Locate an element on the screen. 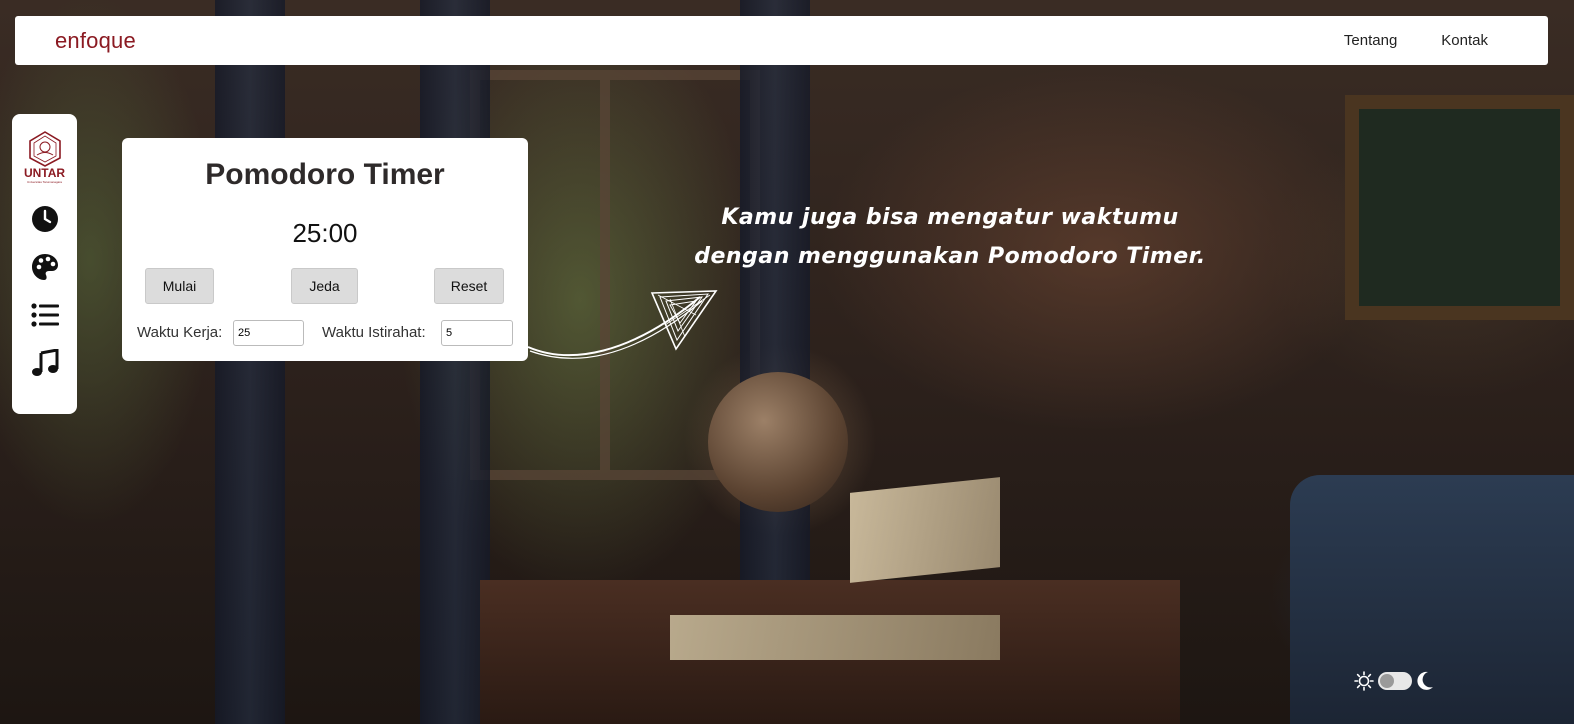 This screenshot has height=724, width=1574. timer-title: Pomodoro Timer is located at coordinates (325, 174).